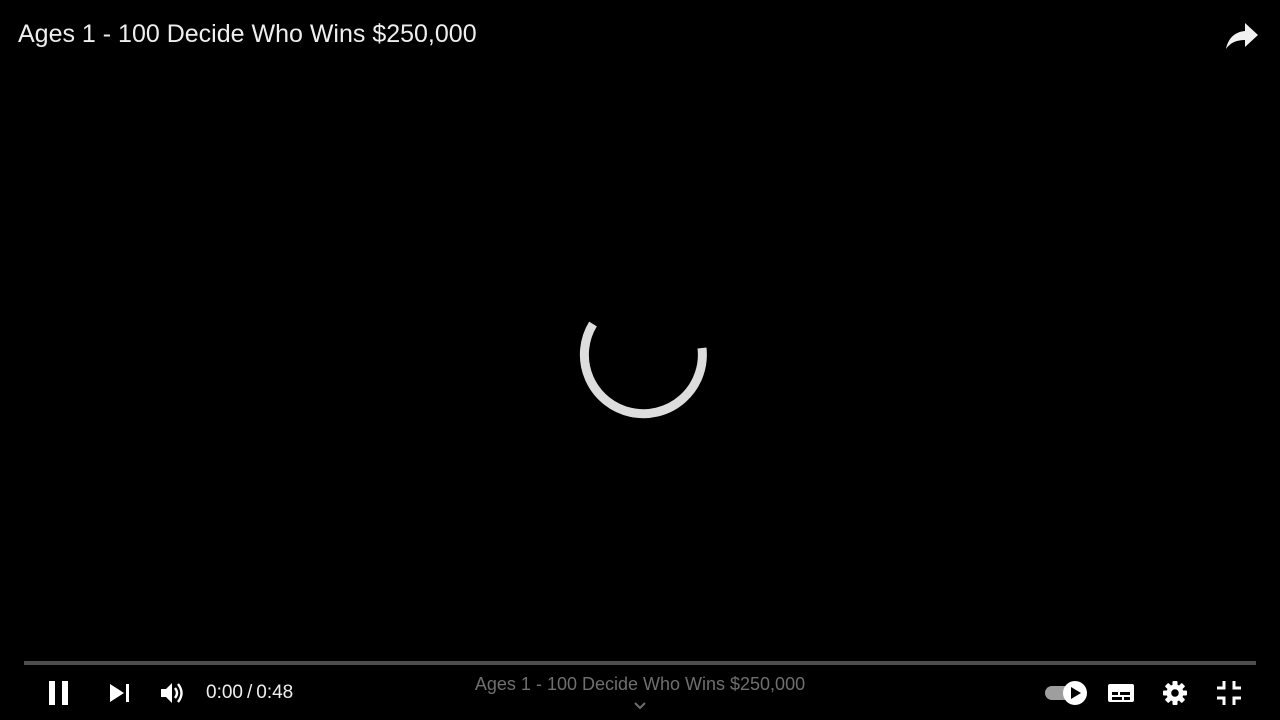 This screenshot has width=1280, height=720. I want to click on chevron-down-icon, so click(640, 706).